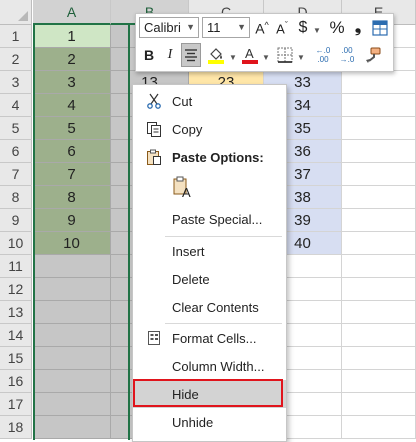  What do you see at coordinates (380, 28) in the screenshot?
I see `format-table-button` at bounding box center [380, 28].